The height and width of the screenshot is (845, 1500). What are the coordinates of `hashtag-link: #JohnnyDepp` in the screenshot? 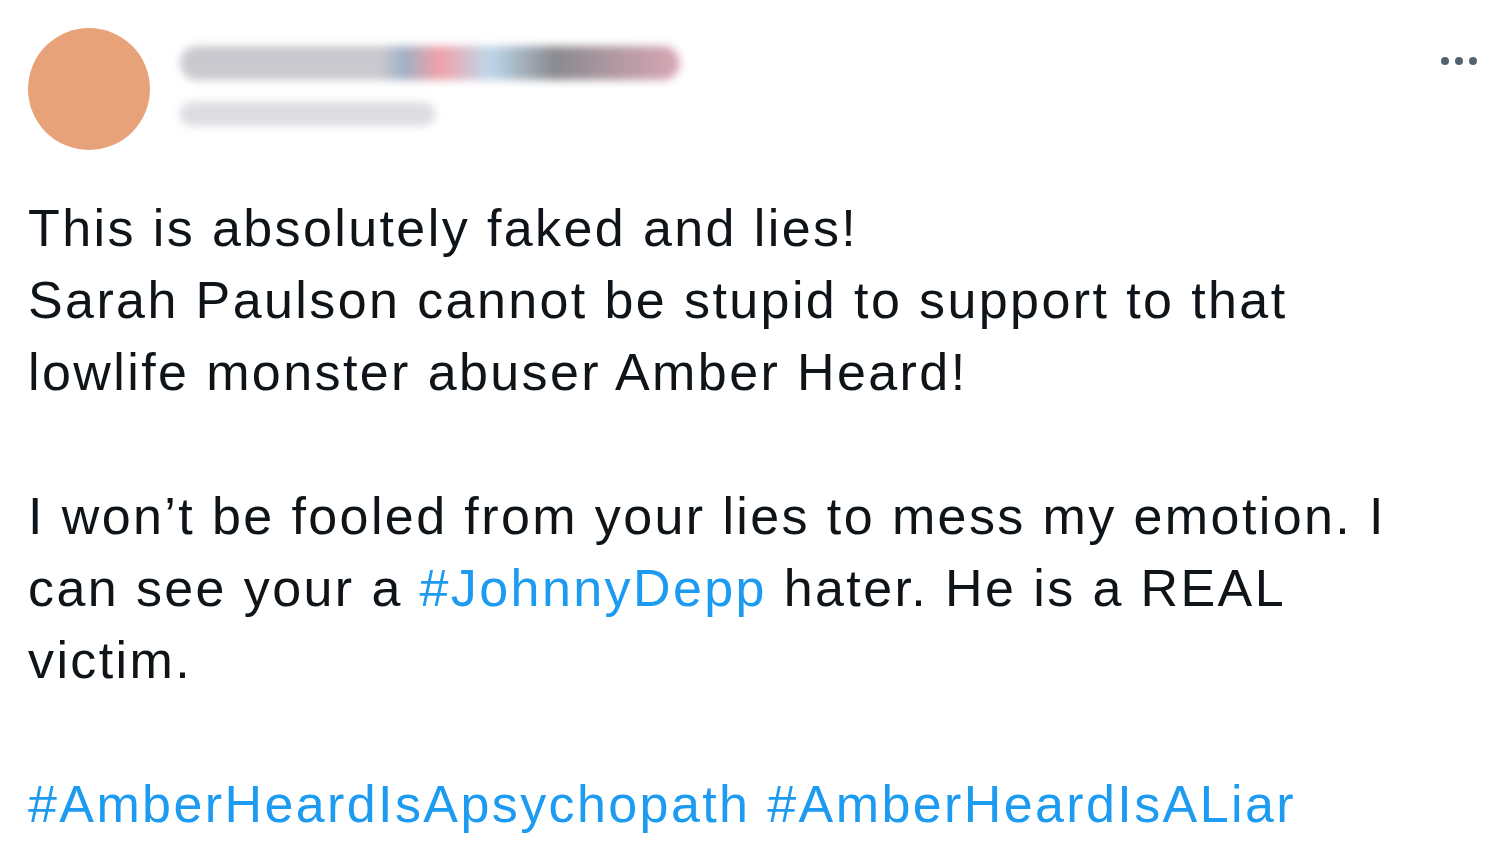 It's located at (593, 588).